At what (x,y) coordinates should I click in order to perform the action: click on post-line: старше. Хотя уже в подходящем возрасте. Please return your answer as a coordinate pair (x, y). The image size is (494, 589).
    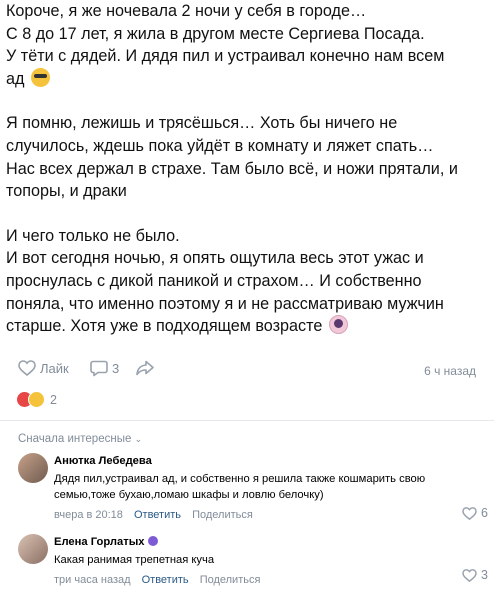
    Looking at the image, I should click on (249, 326).